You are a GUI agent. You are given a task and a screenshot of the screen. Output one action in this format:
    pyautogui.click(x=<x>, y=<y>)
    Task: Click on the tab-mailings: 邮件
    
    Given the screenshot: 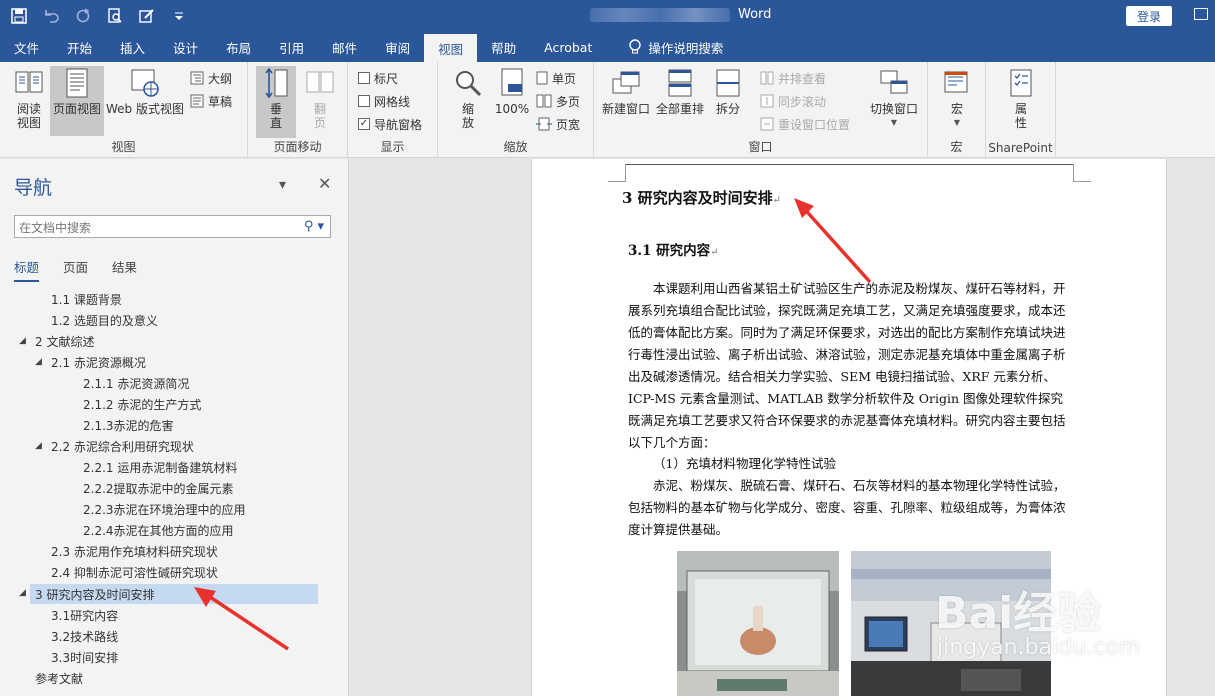 What is the action you would take?
    pyautogui.click(x=344, y=47)
    